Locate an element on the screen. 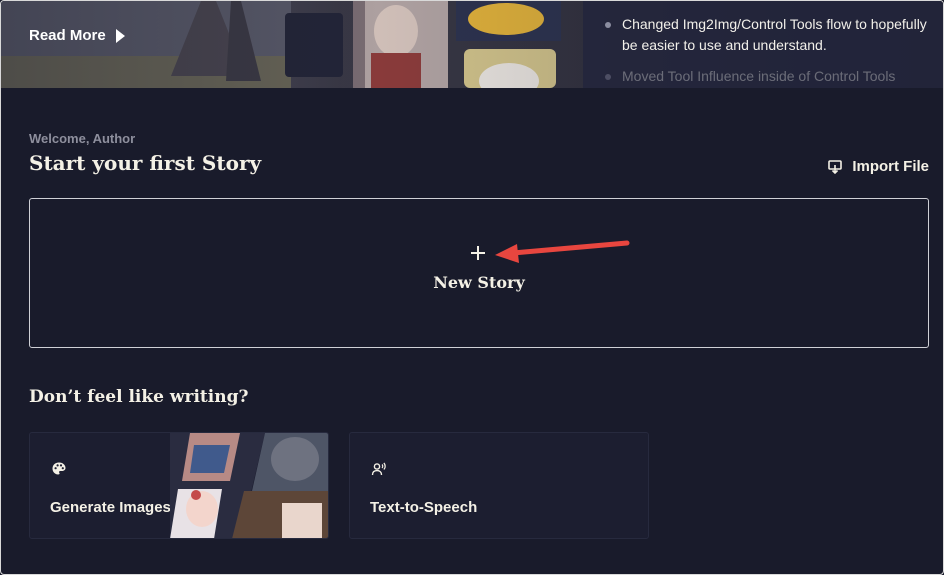  plus-icon is located at coordinates (478, 253).